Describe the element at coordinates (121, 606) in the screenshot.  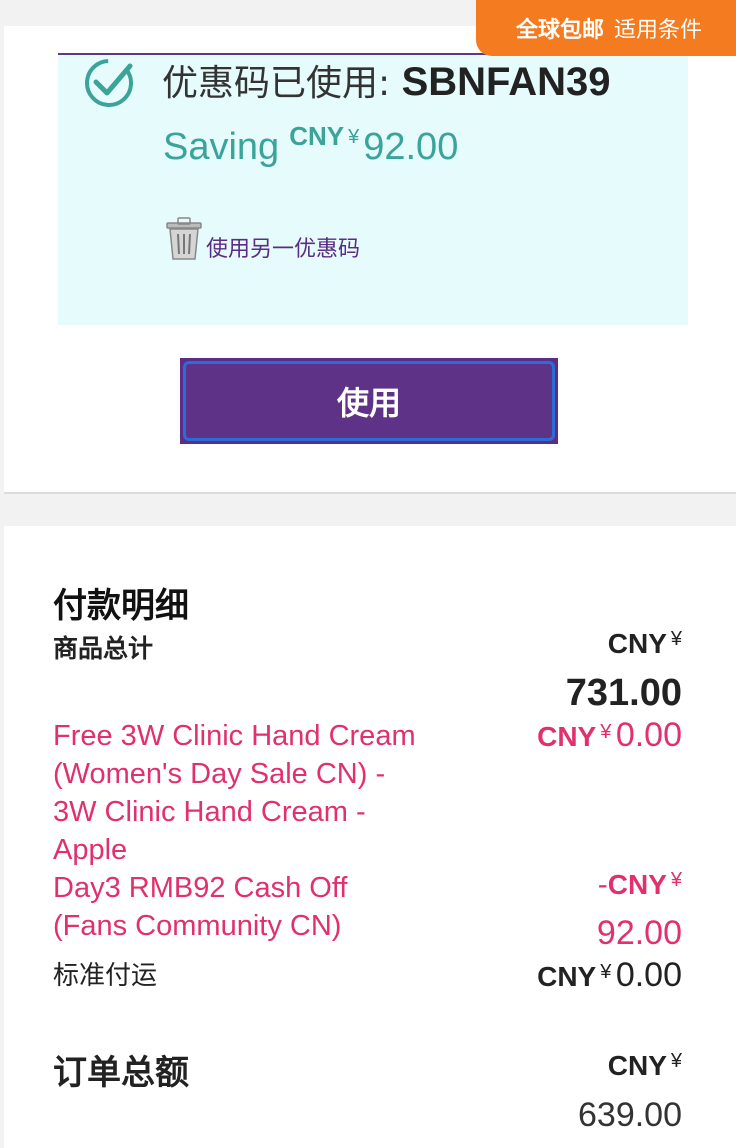
I see `payment-details-heading: 付款明细` at that location.